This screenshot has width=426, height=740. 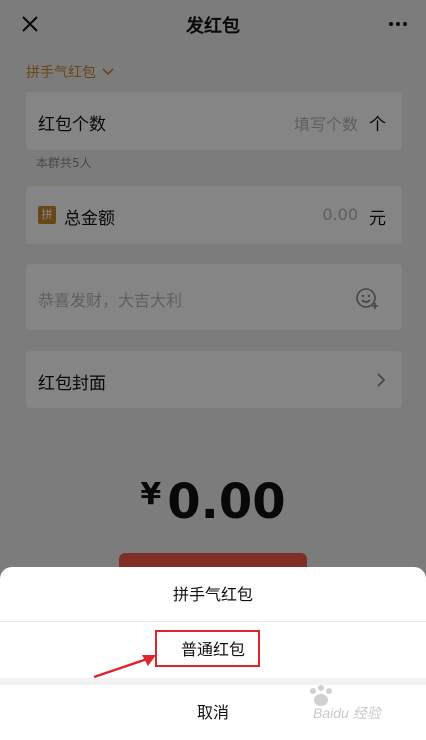 What do you see at coordinates (207, 648) in the screenshot?
I see `highlight-box` at bounding box center [207, 648].